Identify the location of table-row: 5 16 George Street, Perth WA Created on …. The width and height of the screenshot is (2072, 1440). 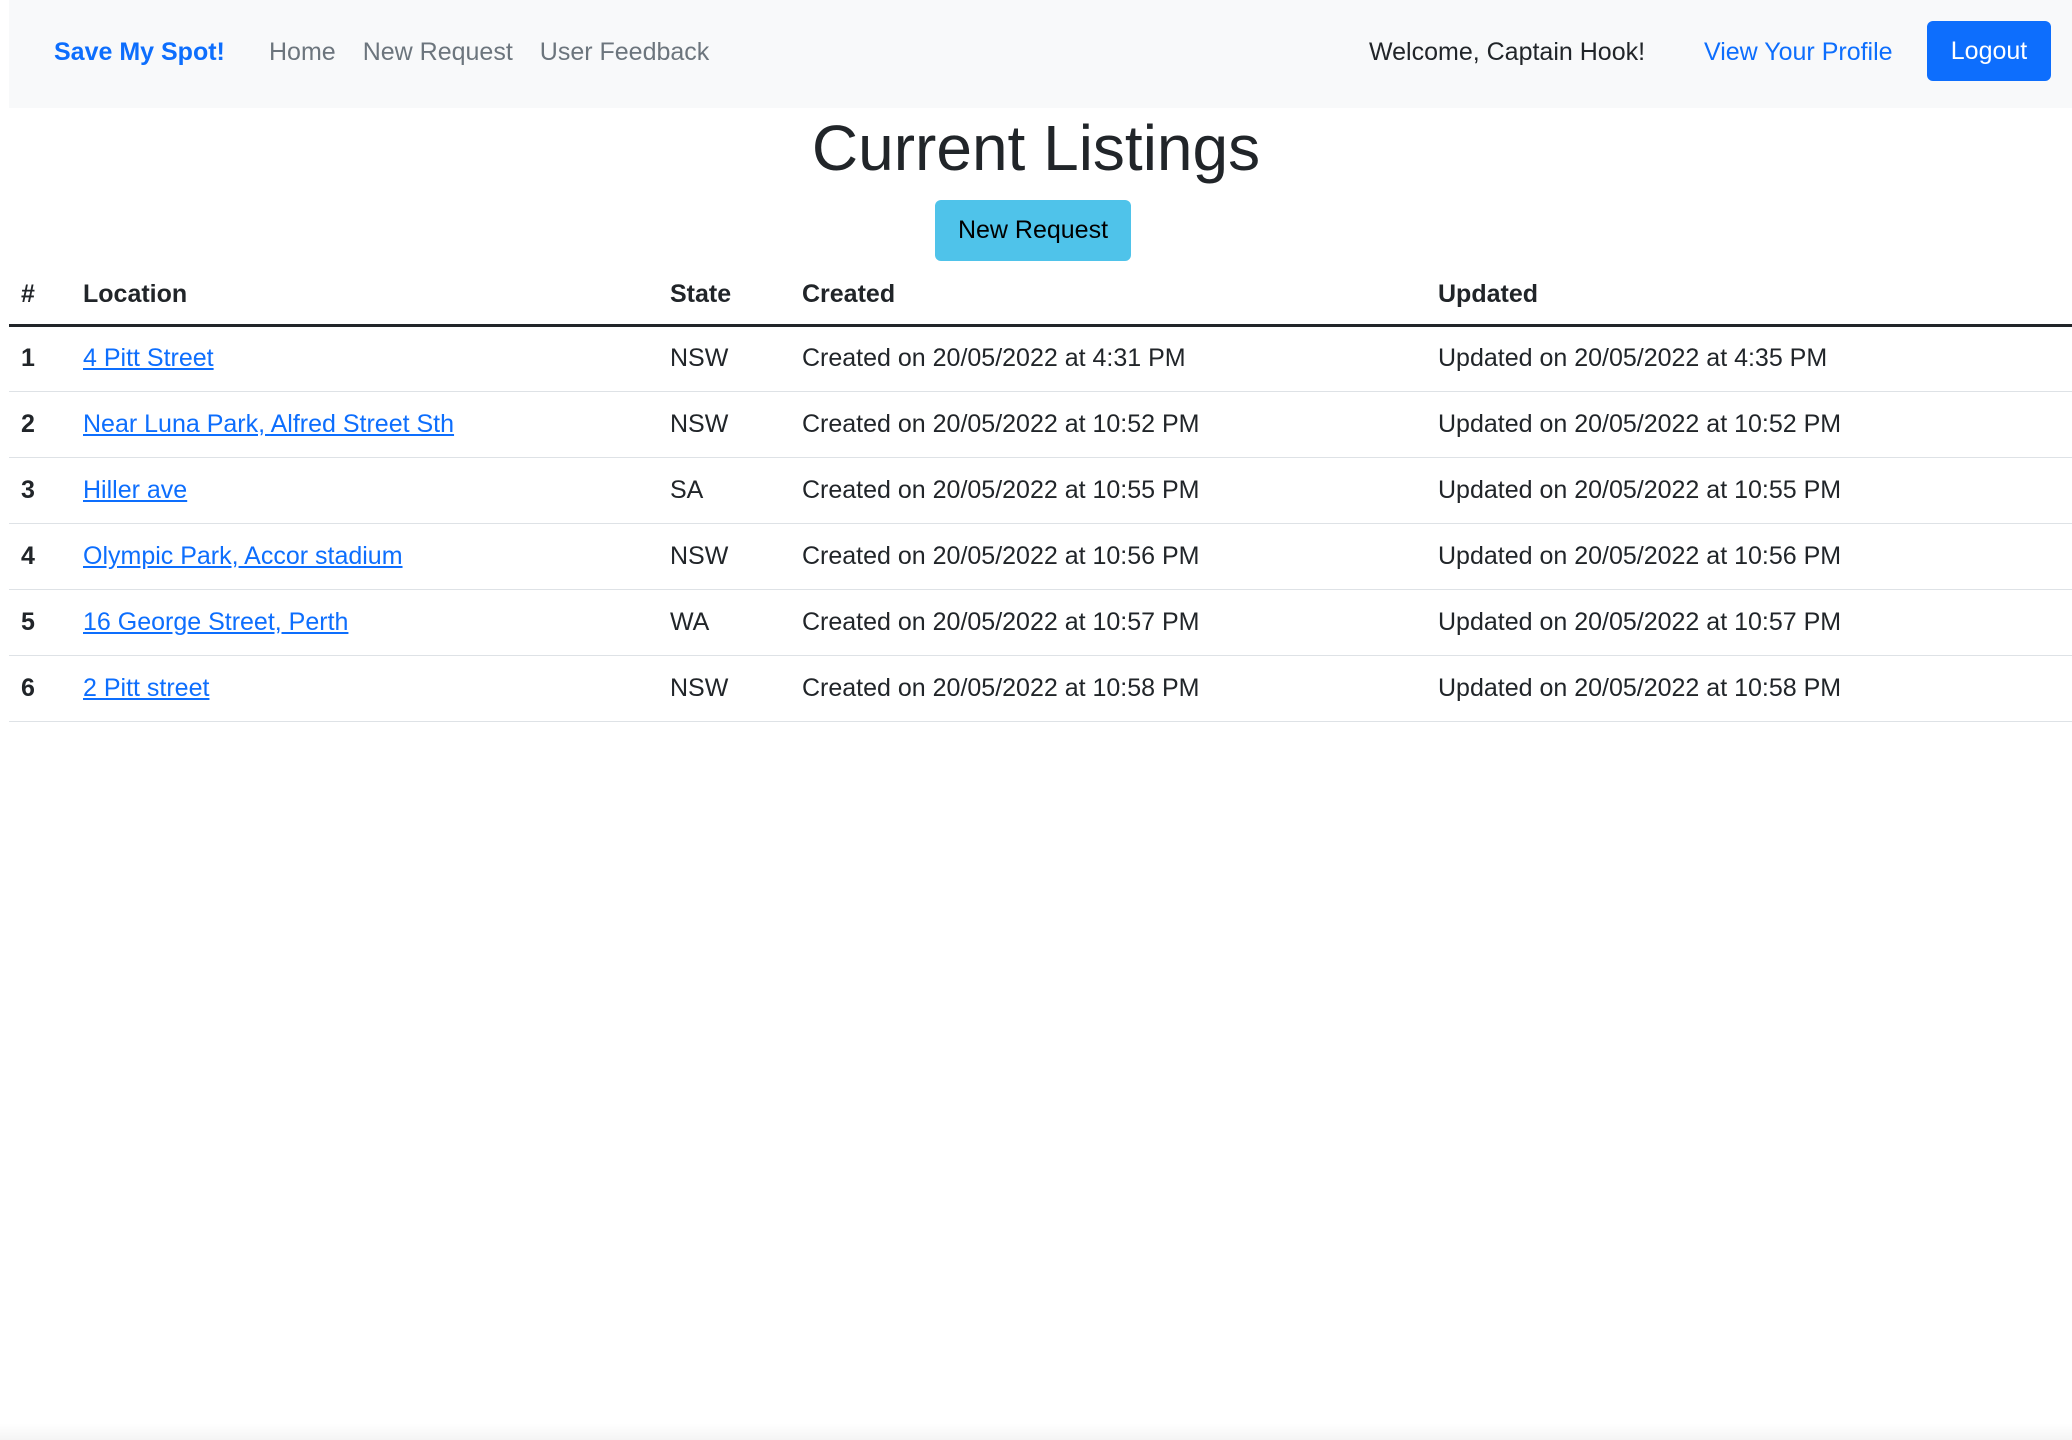
(1040, 622).